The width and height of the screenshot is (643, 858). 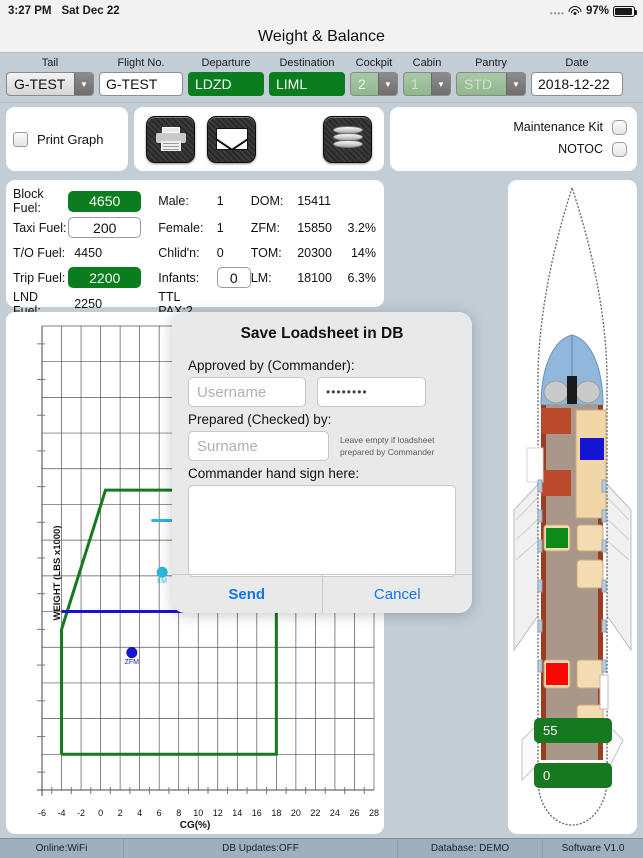 I want to click on pantry-select: STD ▼, so click(x=491, y=84).